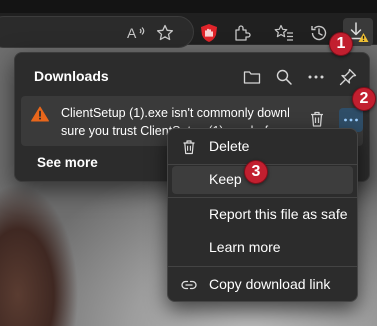 Image resolution: width=377 pixels, height=326 pixels. What do you see at coordinates (262, 147) in the screenshot?
I see `menu-item-delete: Delete` at bounding box center [262, 147].